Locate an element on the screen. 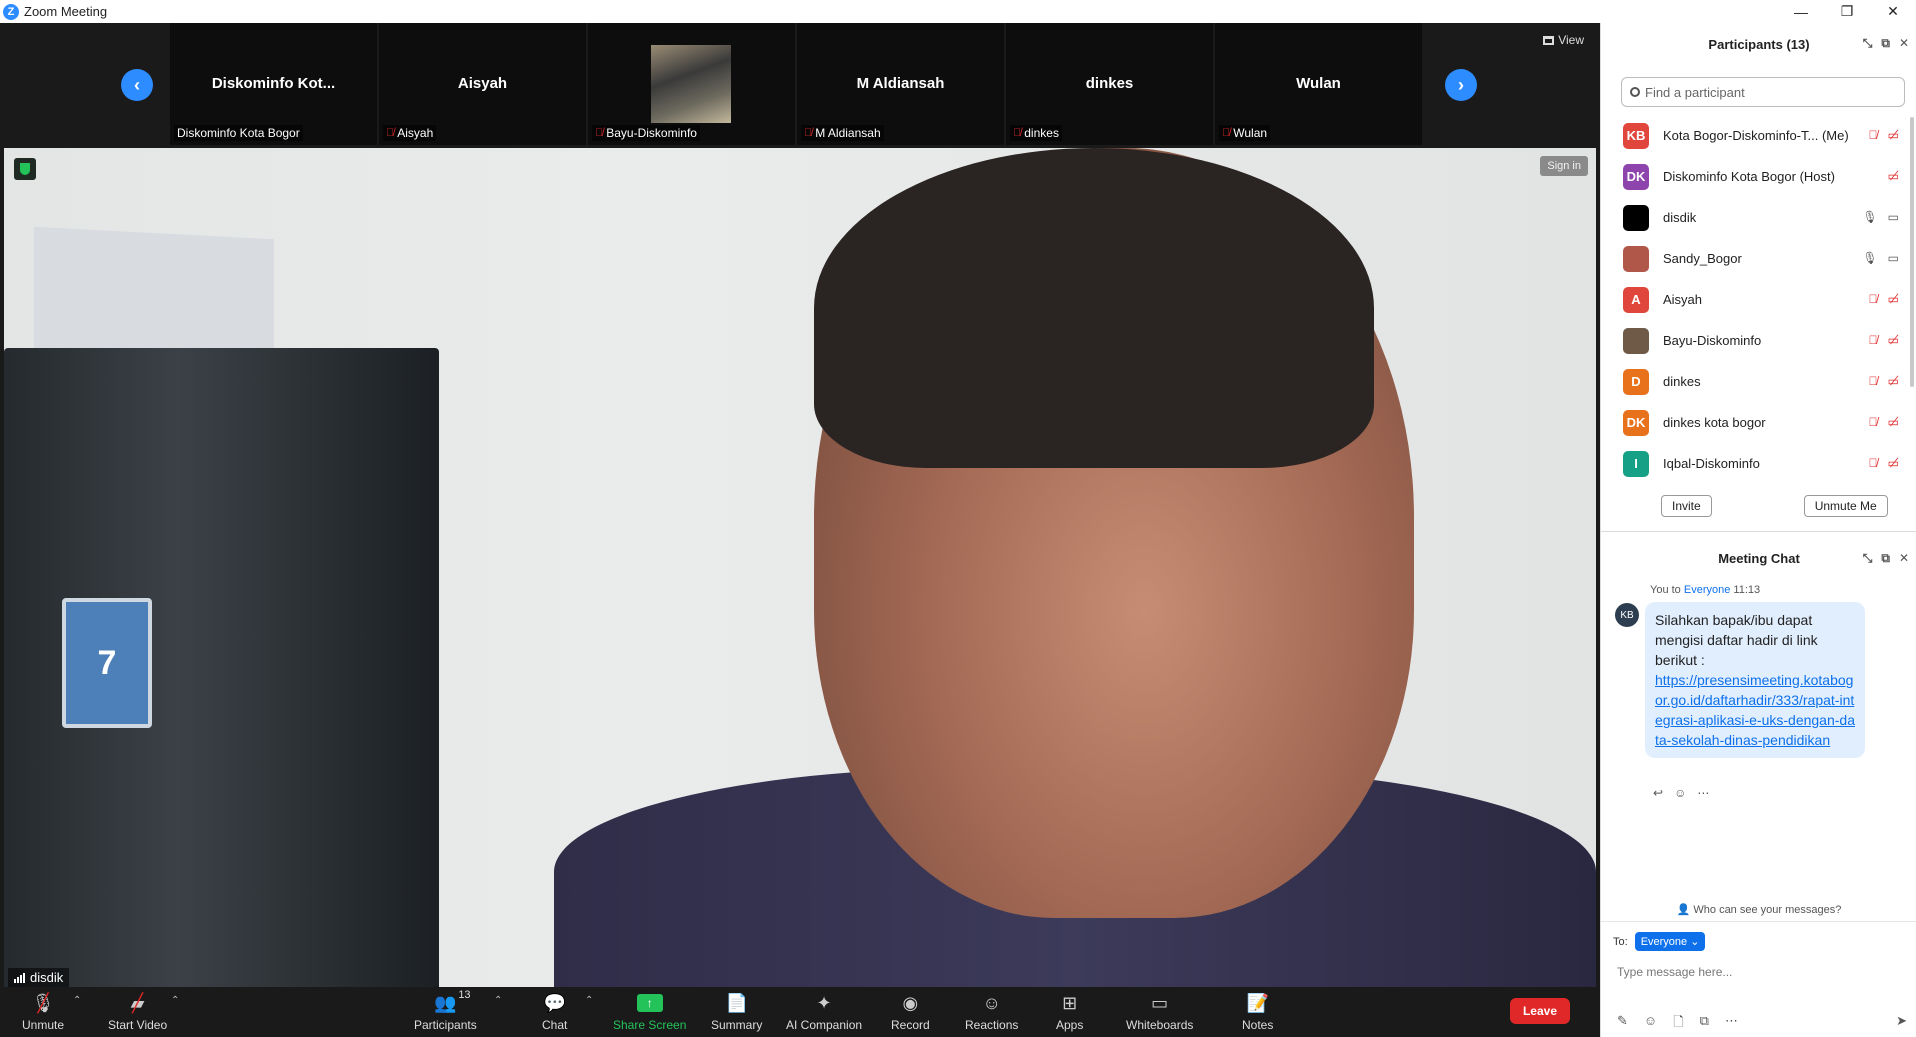 This screenshot has height=1037, width=1916. close-icon: ✕ is located at coordinates (1904, 43).